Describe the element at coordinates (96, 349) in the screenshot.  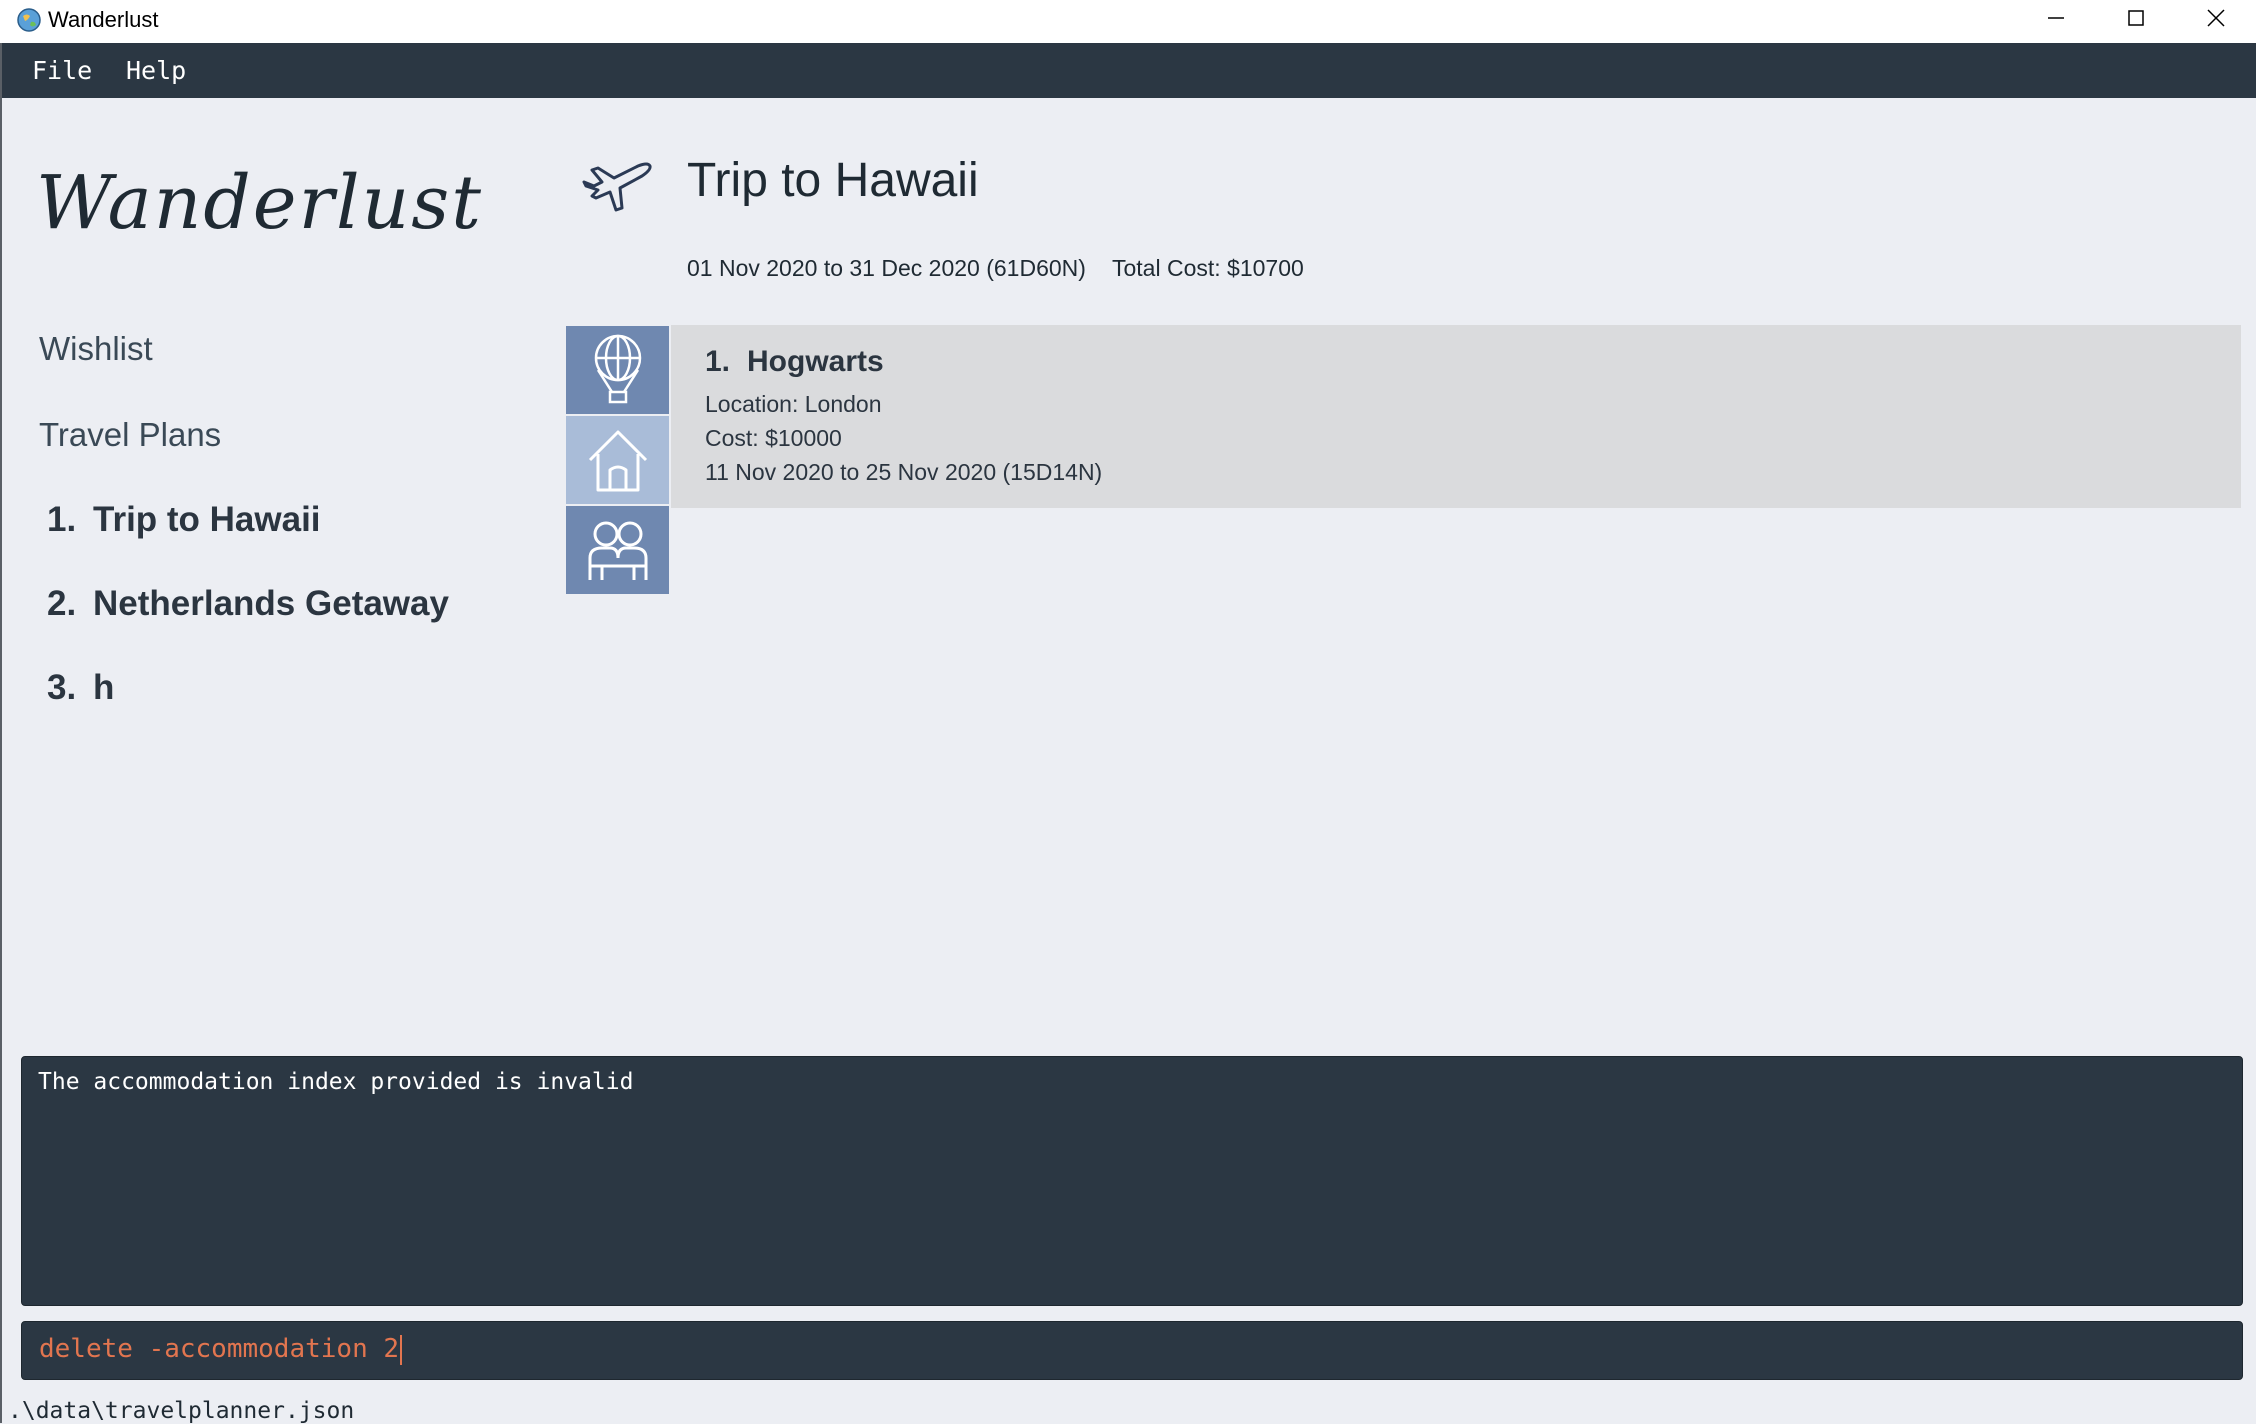
I see `nav-wishlist: Wishlist` at that location.